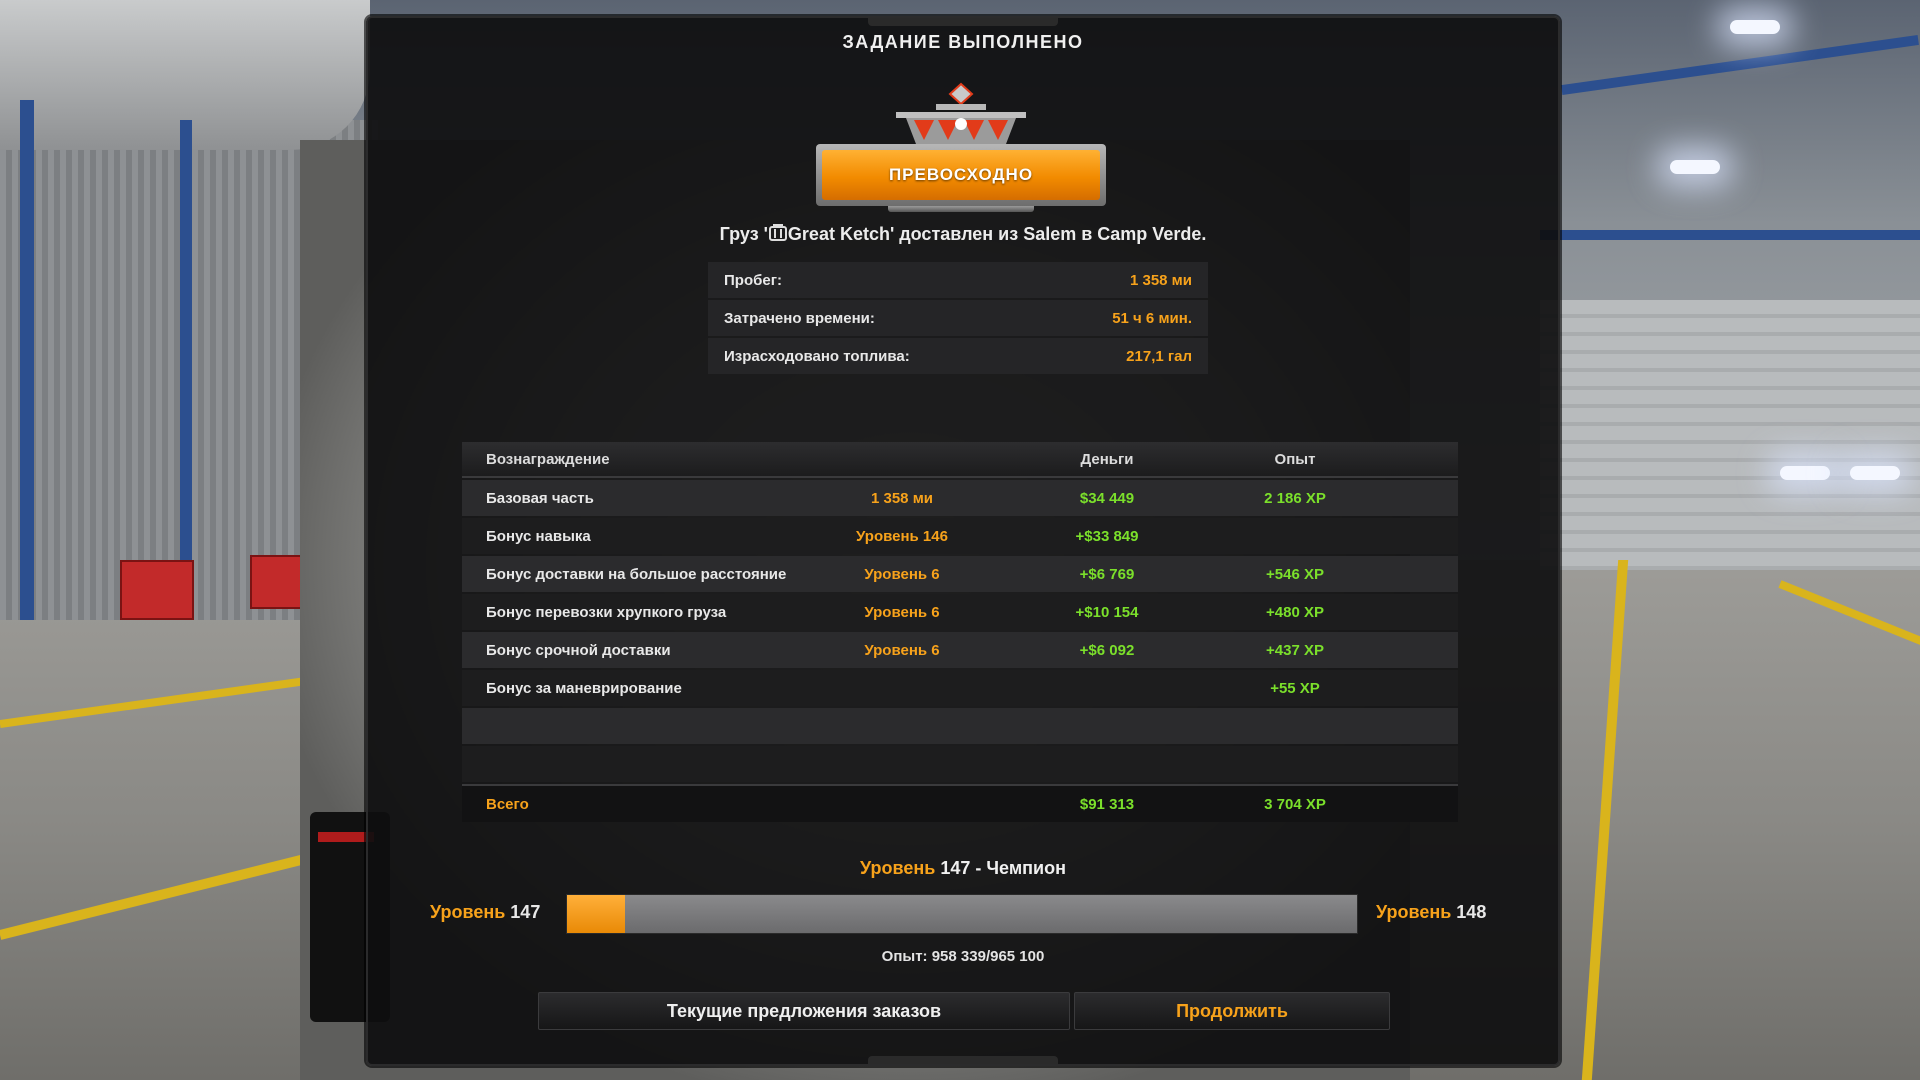 This screenshot has height=1080, width=1920. I want to click on cargo-type-icon, so click(778, 233).